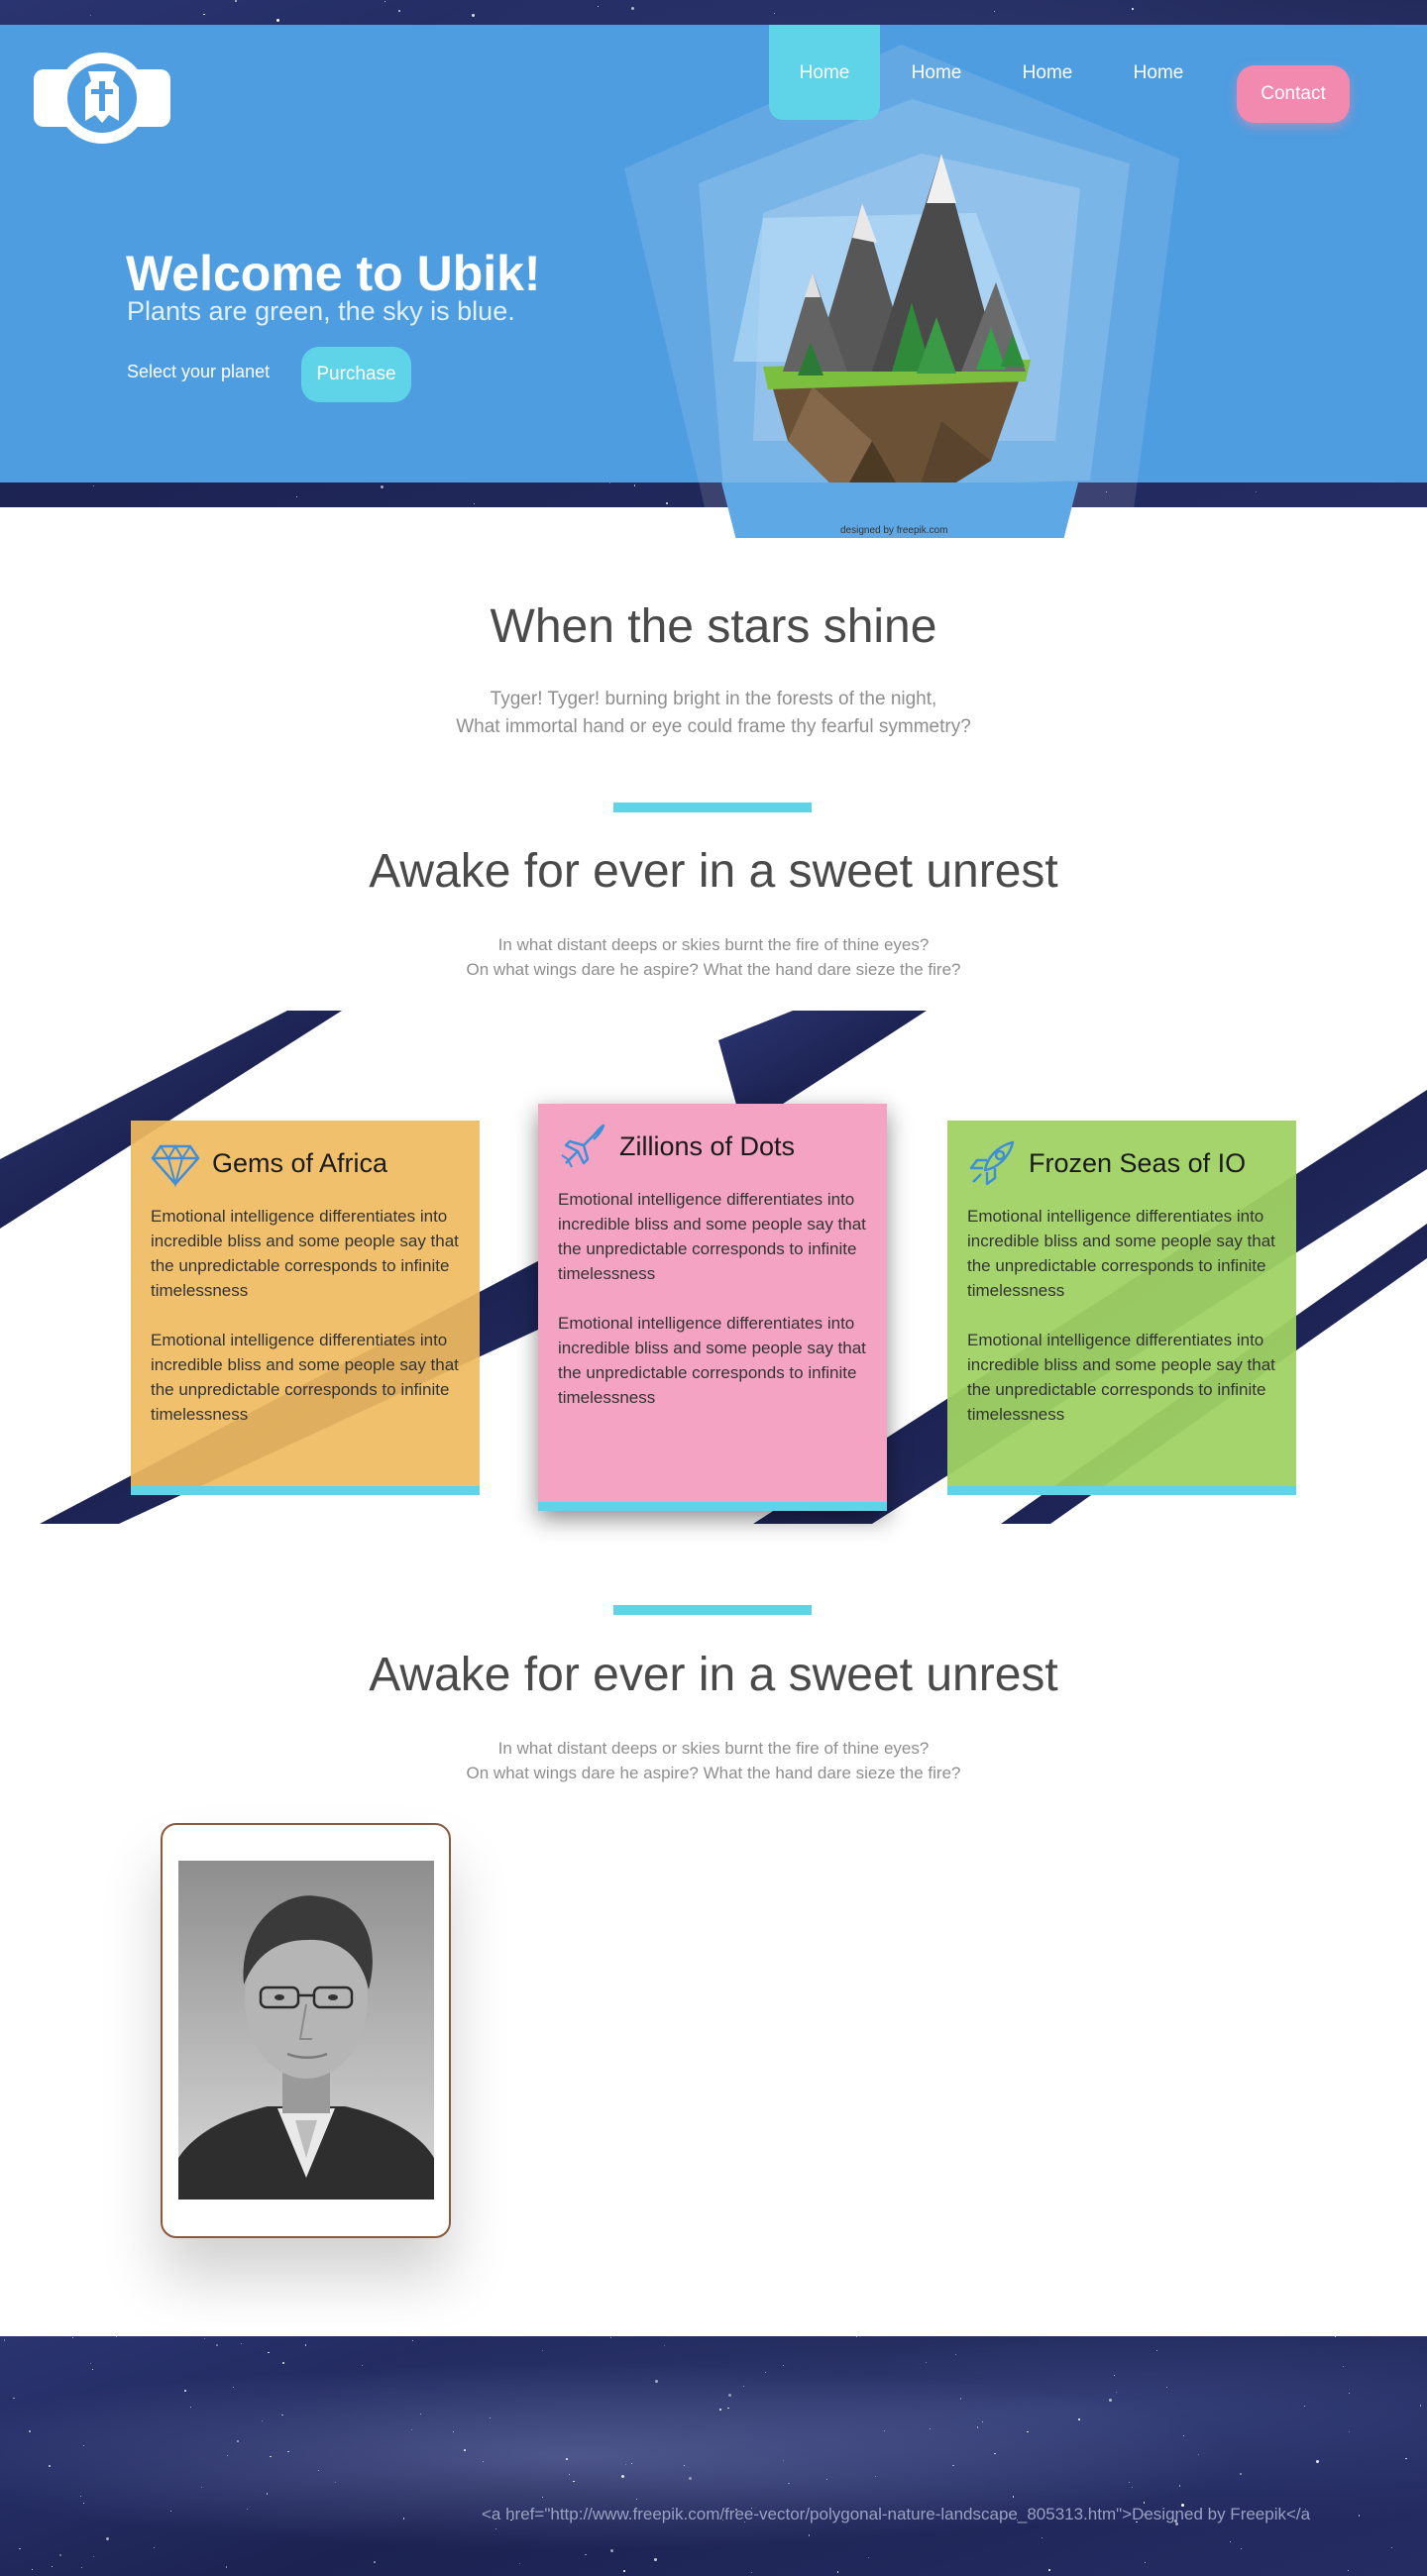 The width and height of the screenshot is (1427, 2576). I want to click on image-credit: designed by freepik.com, so click(894, 531).